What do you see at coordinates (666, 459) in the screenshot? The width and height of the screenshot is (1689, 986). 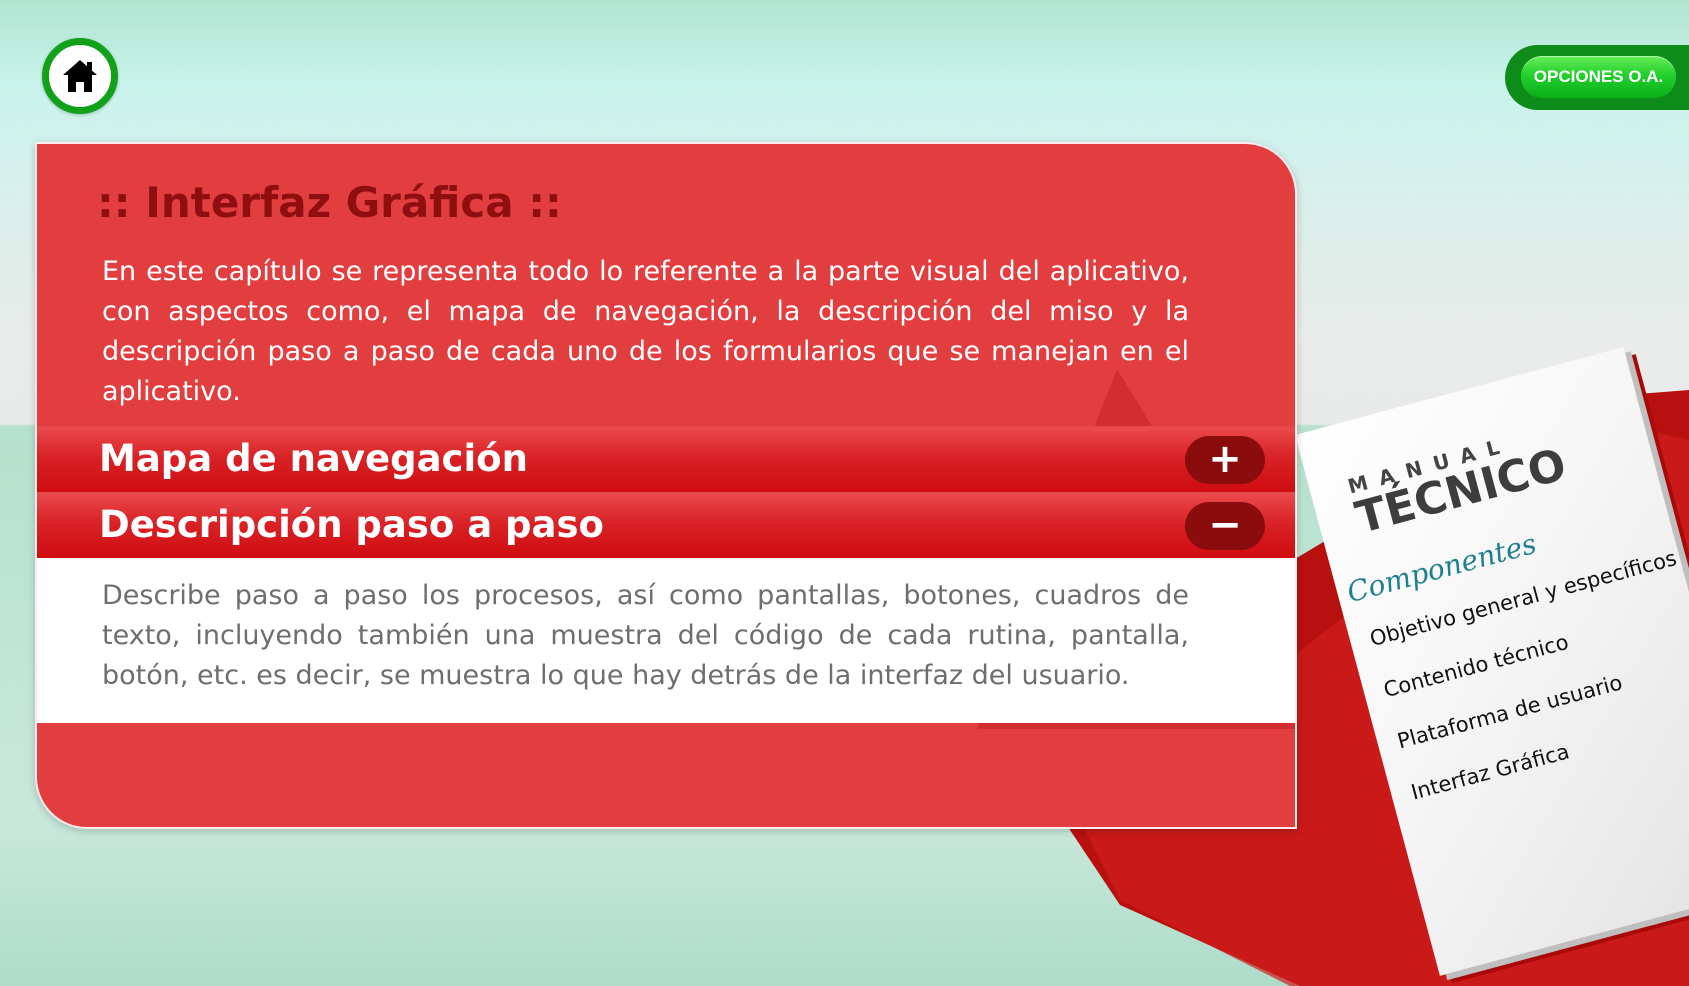 I see `accordion-header-mapa: Mapa de navegación +` at bounding box center [666, 459].